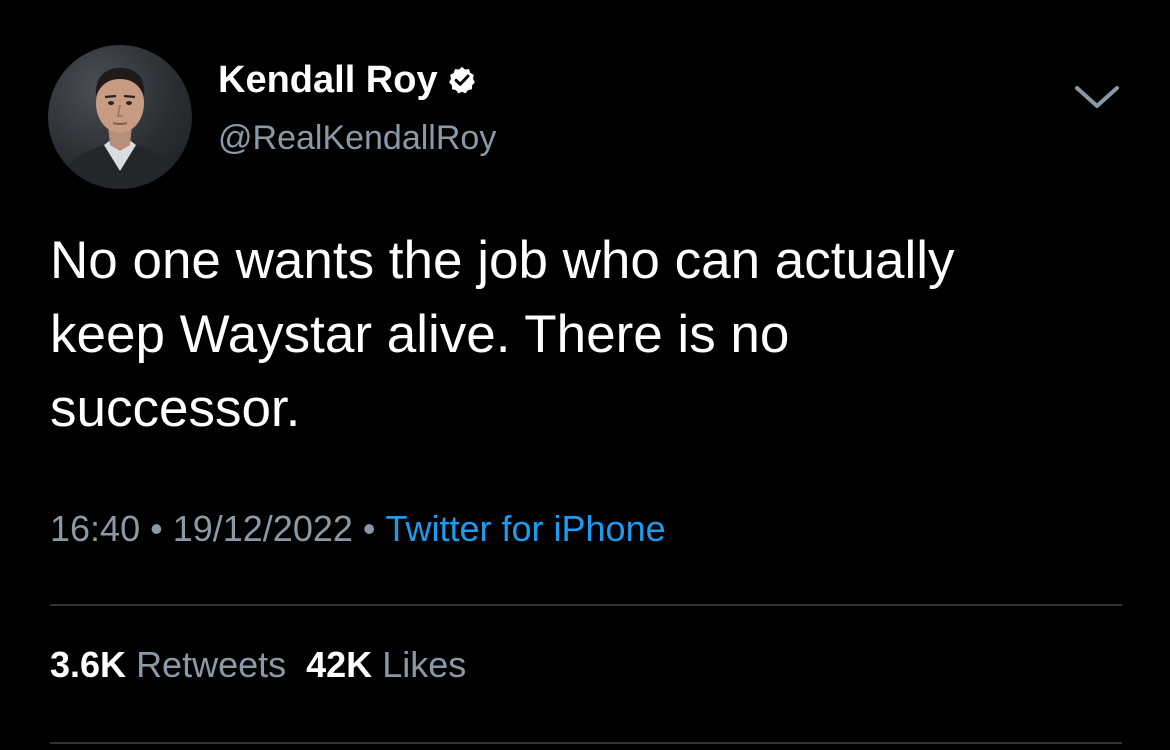  I want to click on avatar-image, so click(120, 128).